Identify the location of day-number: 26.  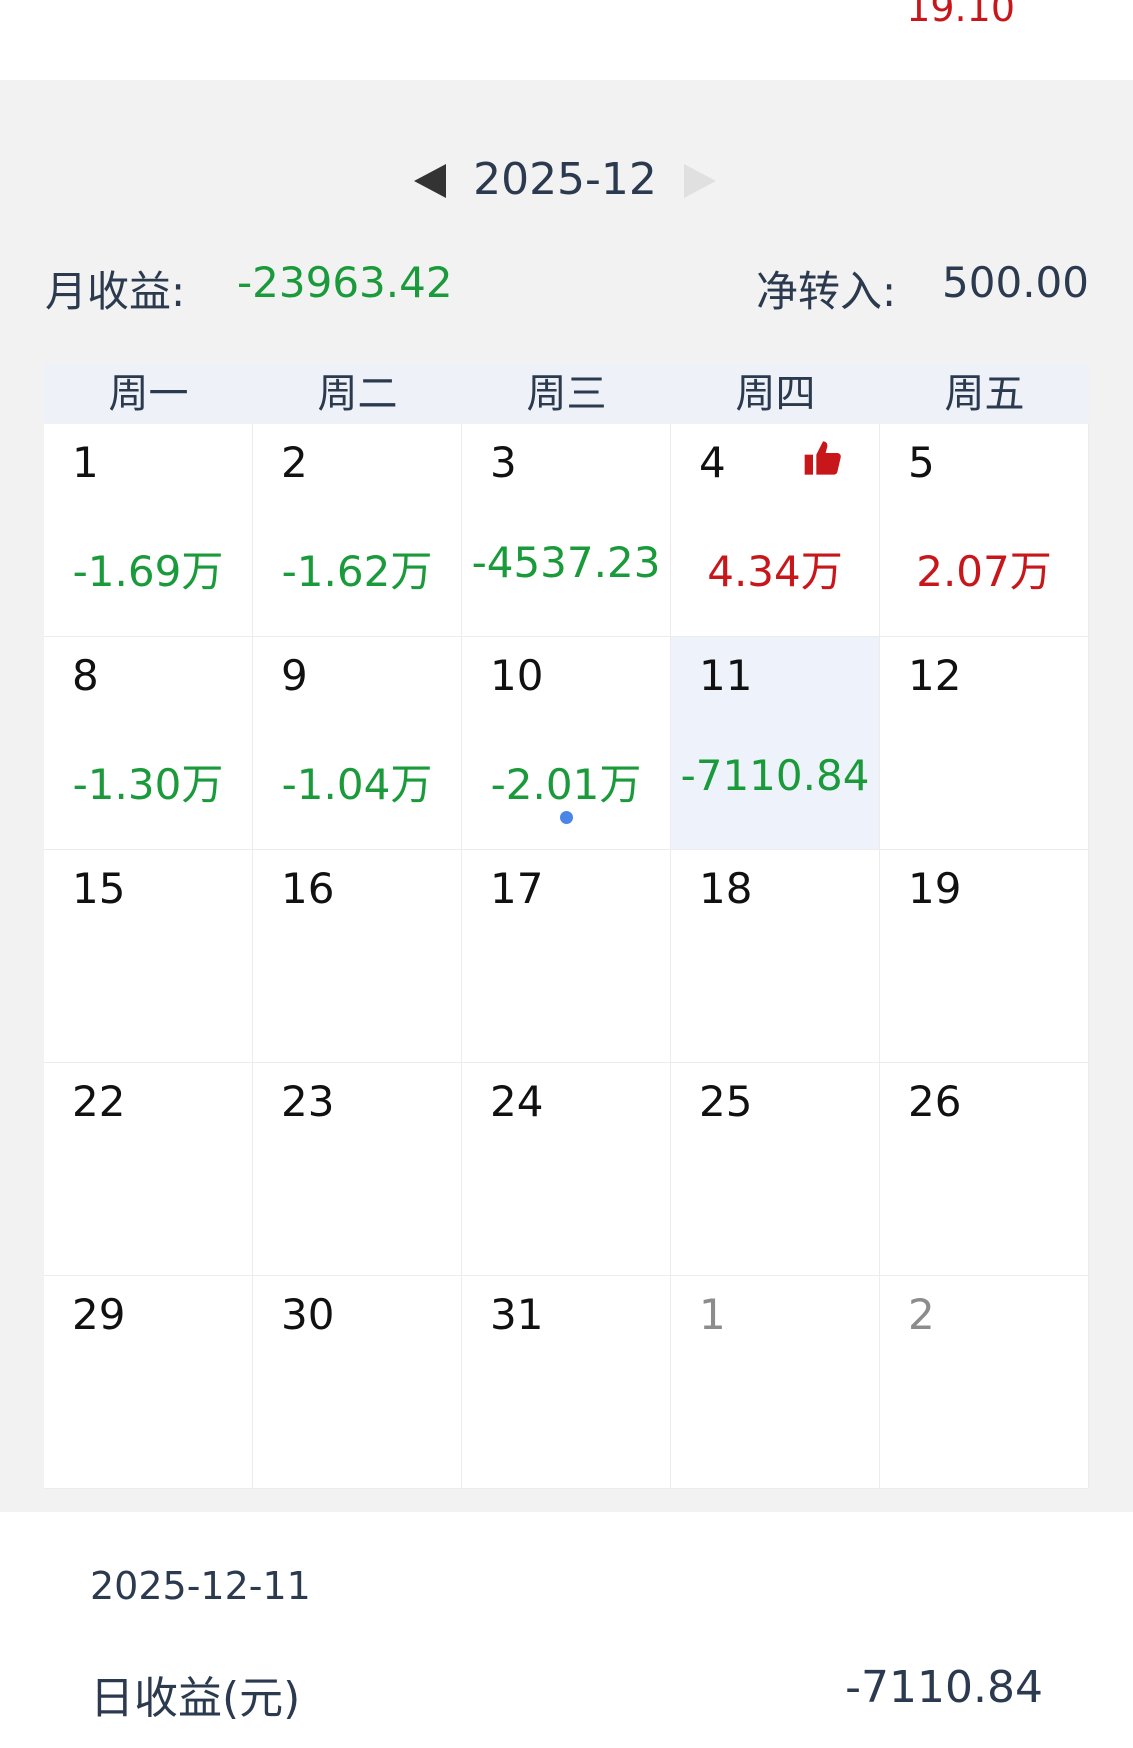
(935, 1101).